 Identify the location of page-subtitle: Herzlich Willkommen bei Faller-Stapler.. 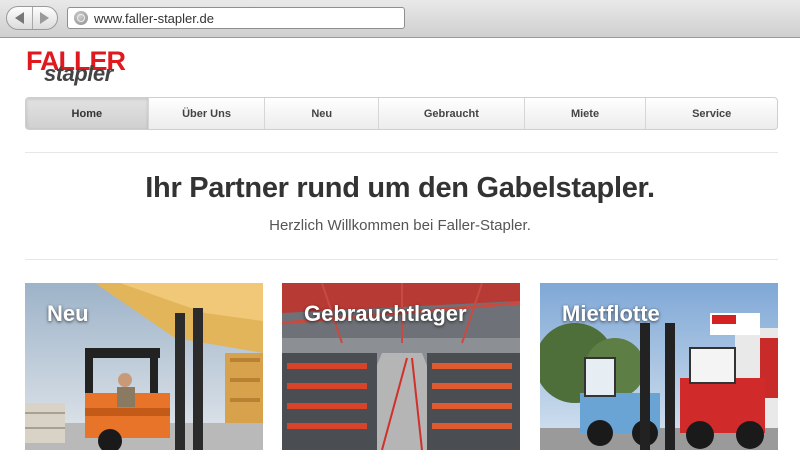
(400, 225).